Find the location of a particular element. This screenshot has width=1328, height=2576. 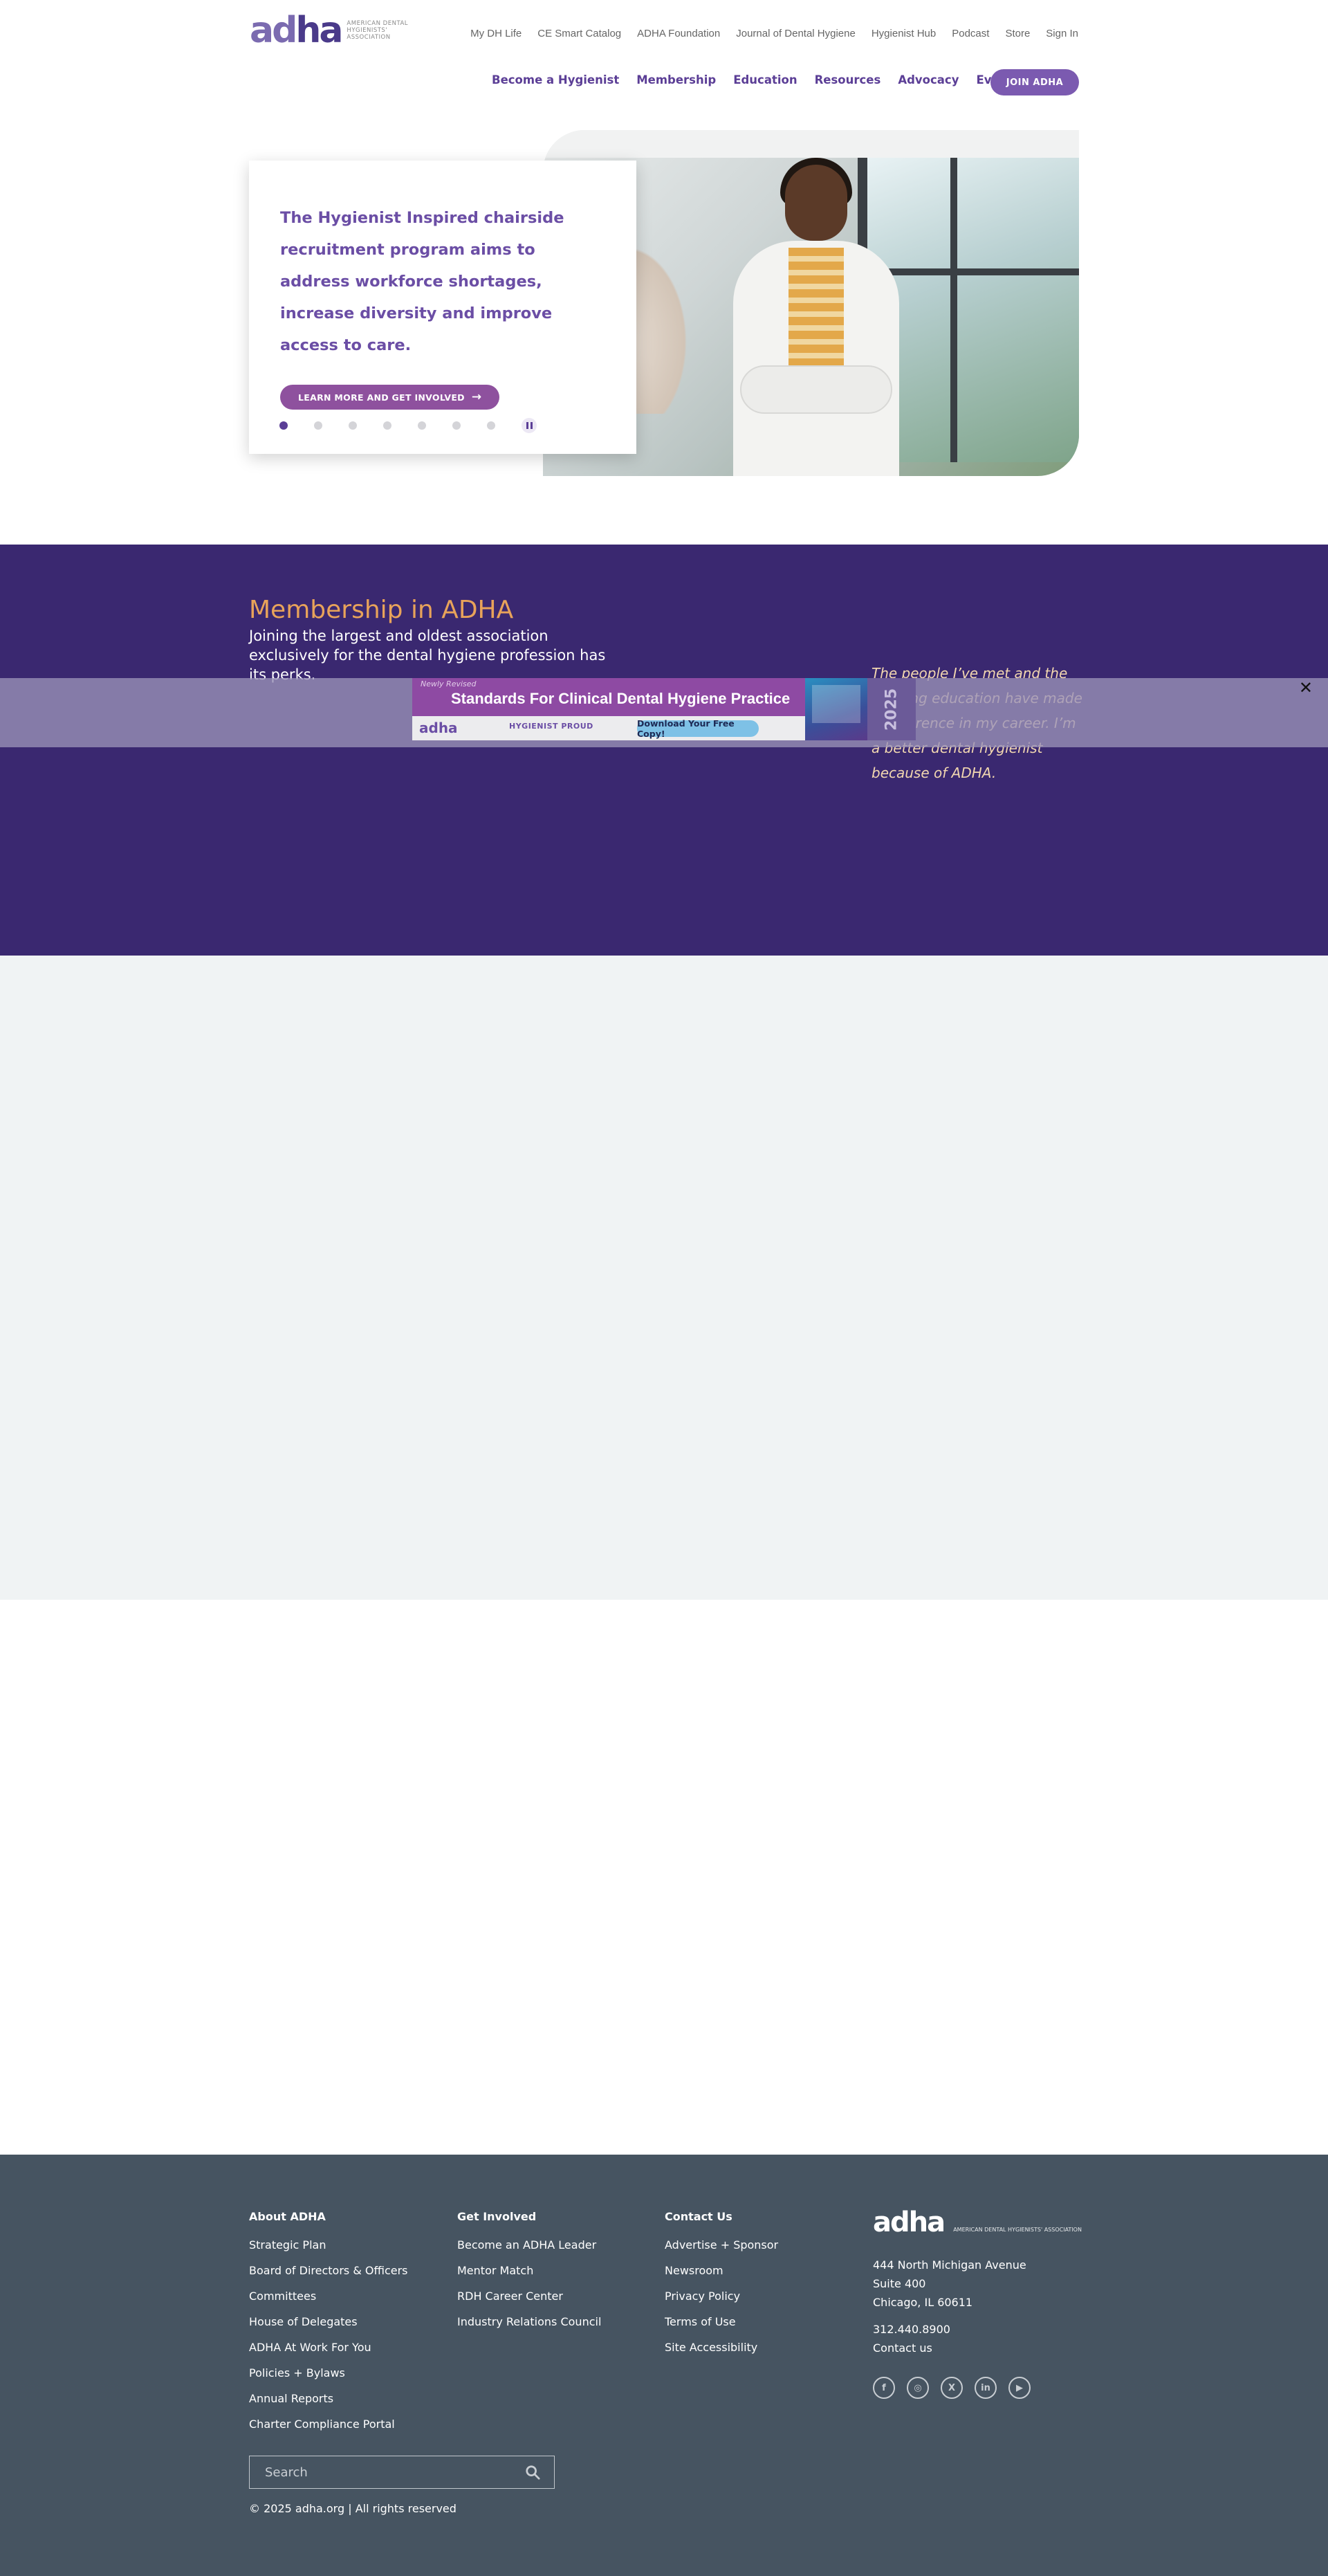

footer-search is located at coordinates (402, 2473).